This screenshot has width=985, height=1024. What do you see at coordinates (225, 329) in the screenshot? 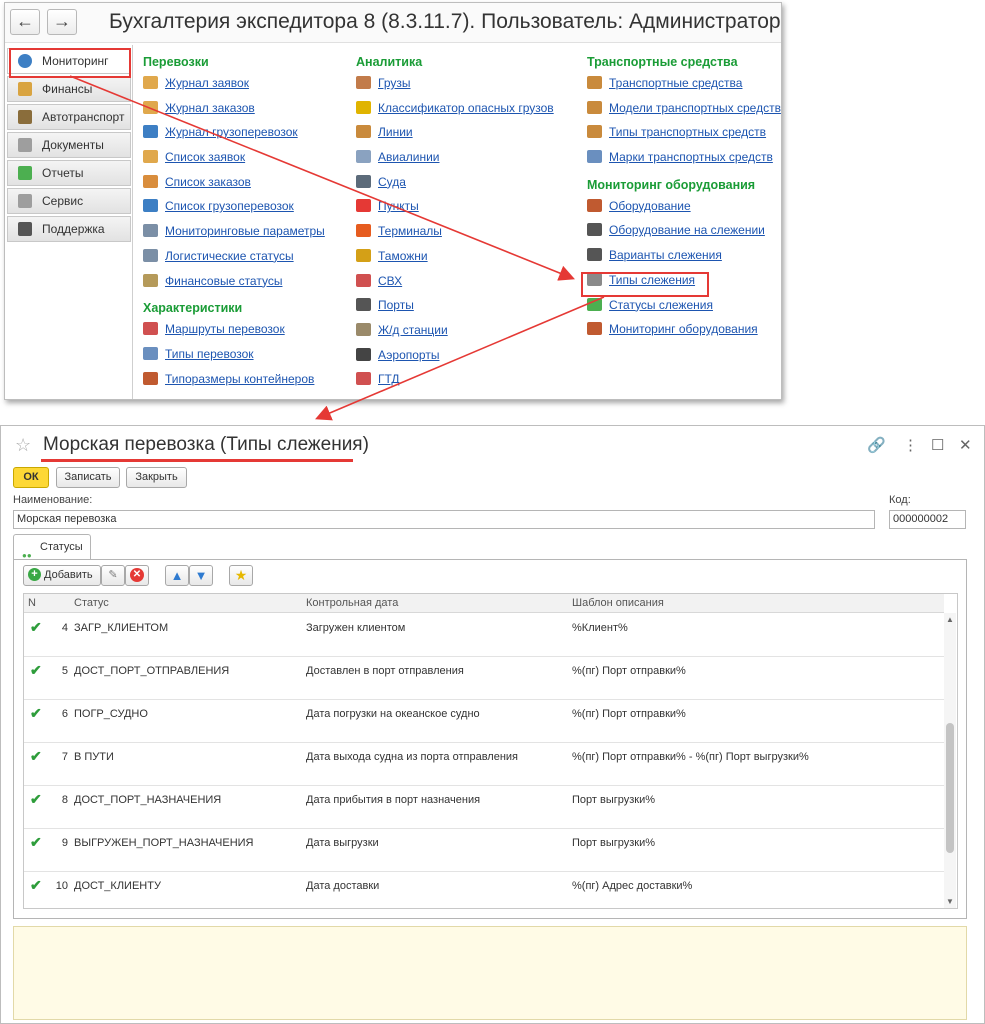
I see `menu-link-label: Маршруты перевозок` at bounding box center [225, 329].